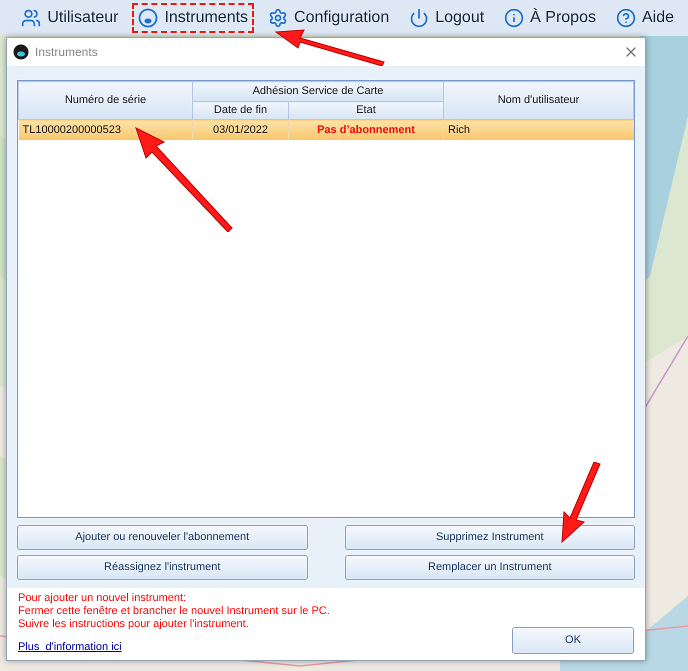  I want to click on column-header: Numéro de série, so click(105, 101).